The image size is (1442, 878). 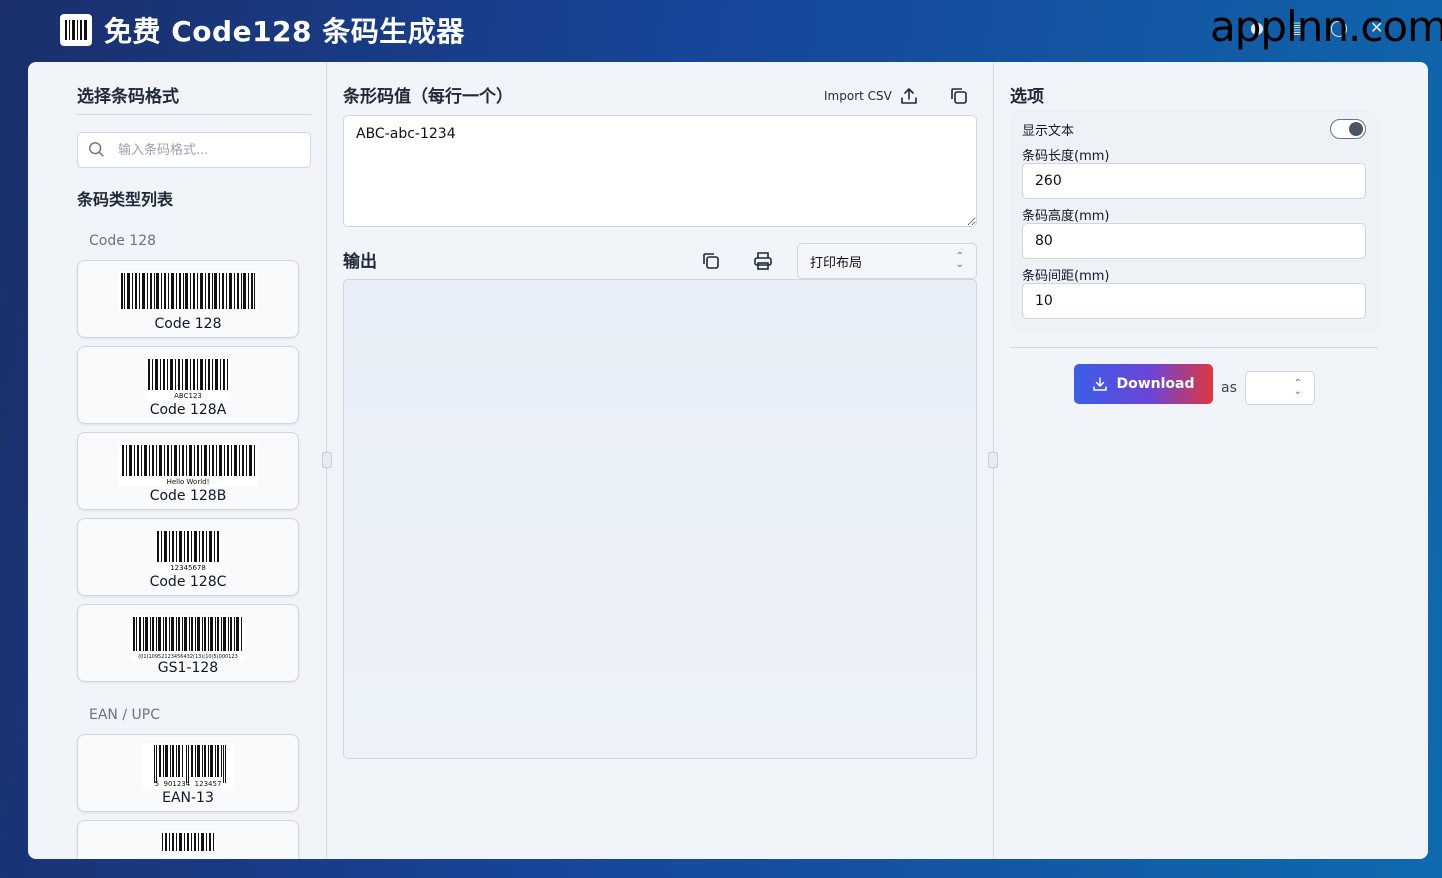 I want to click on barcode-caption: 12345678, so click(x=188, y=568).